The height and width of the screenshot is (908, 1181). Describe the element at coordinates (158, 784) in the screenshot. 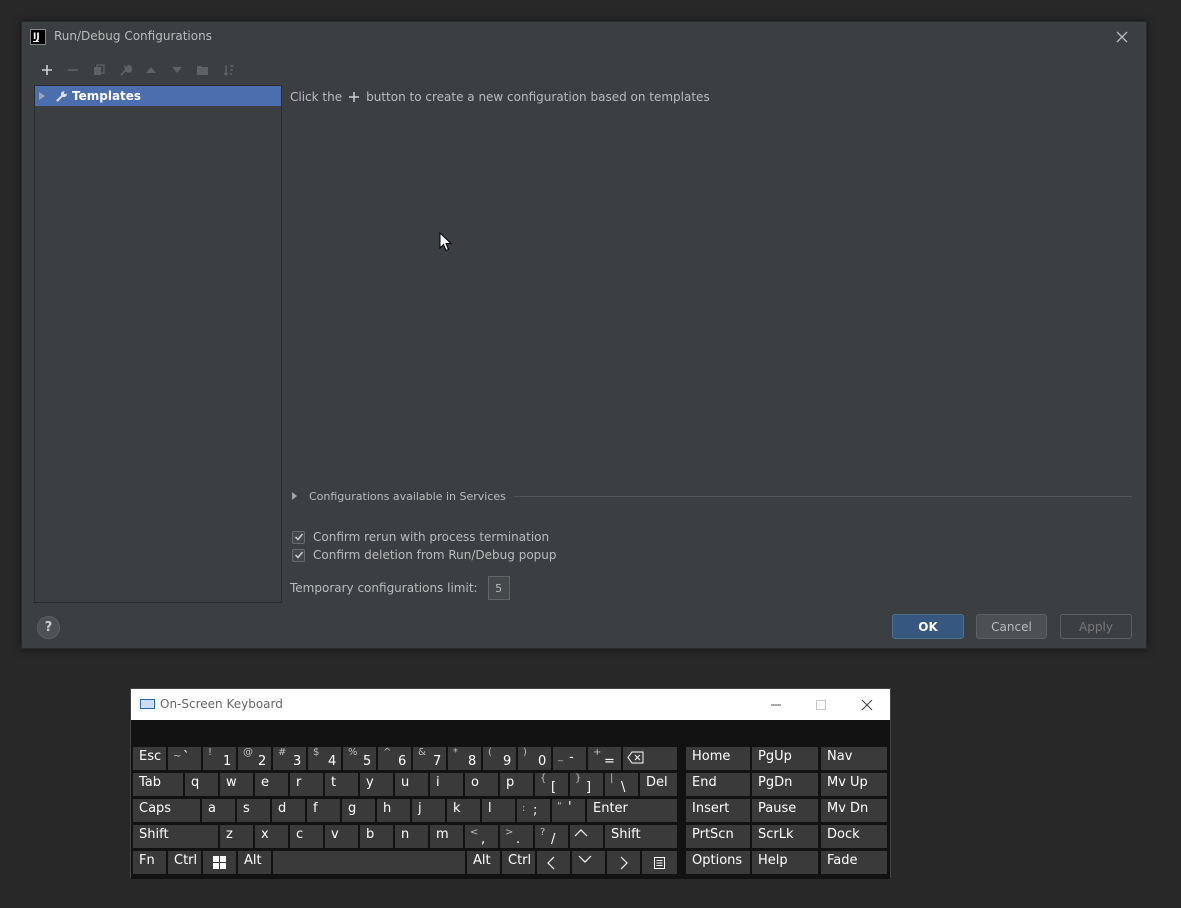

I see `key-tab: Tab` at that location.